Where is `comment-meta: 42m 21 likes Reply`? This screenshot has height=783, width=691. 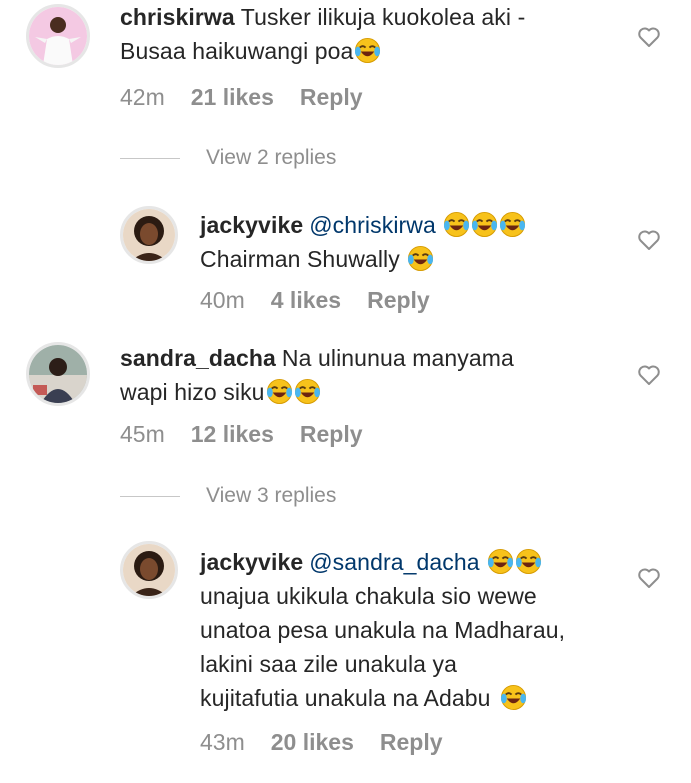
comment-meta: 42m 21 likes Reply is located at coordinates (254, 97).